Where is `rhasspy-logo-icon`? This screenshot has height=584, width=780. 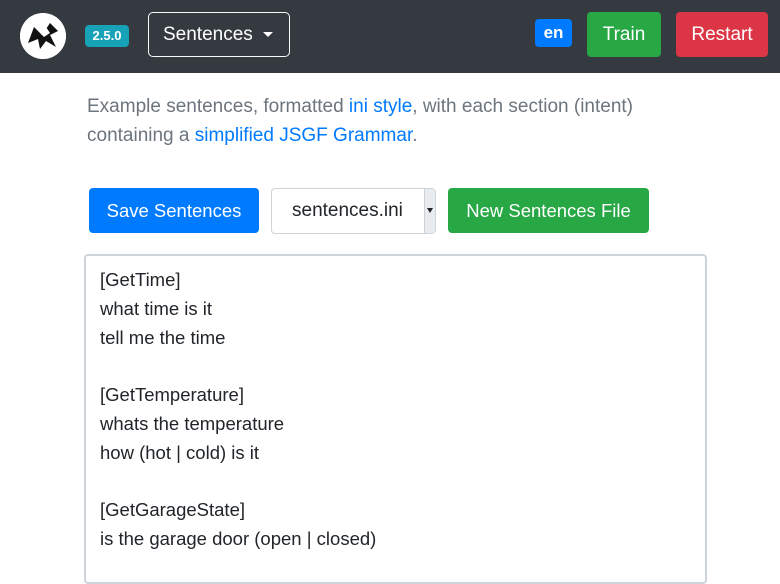 rhasspy-logo-icon is located at coordinates (43, 36).